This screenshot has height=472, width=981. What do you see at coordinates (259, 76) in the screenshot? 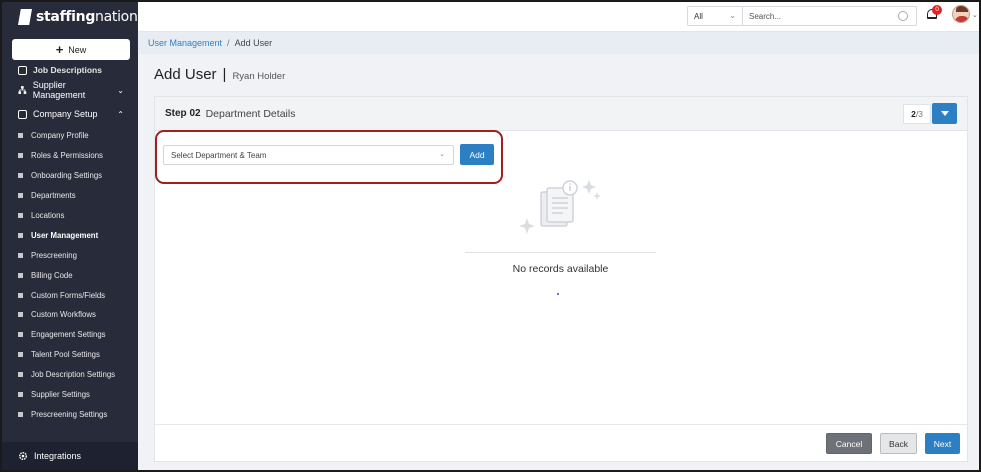
I see `page-subtitle: Ryan Holder` at bounding box center [259, 76].